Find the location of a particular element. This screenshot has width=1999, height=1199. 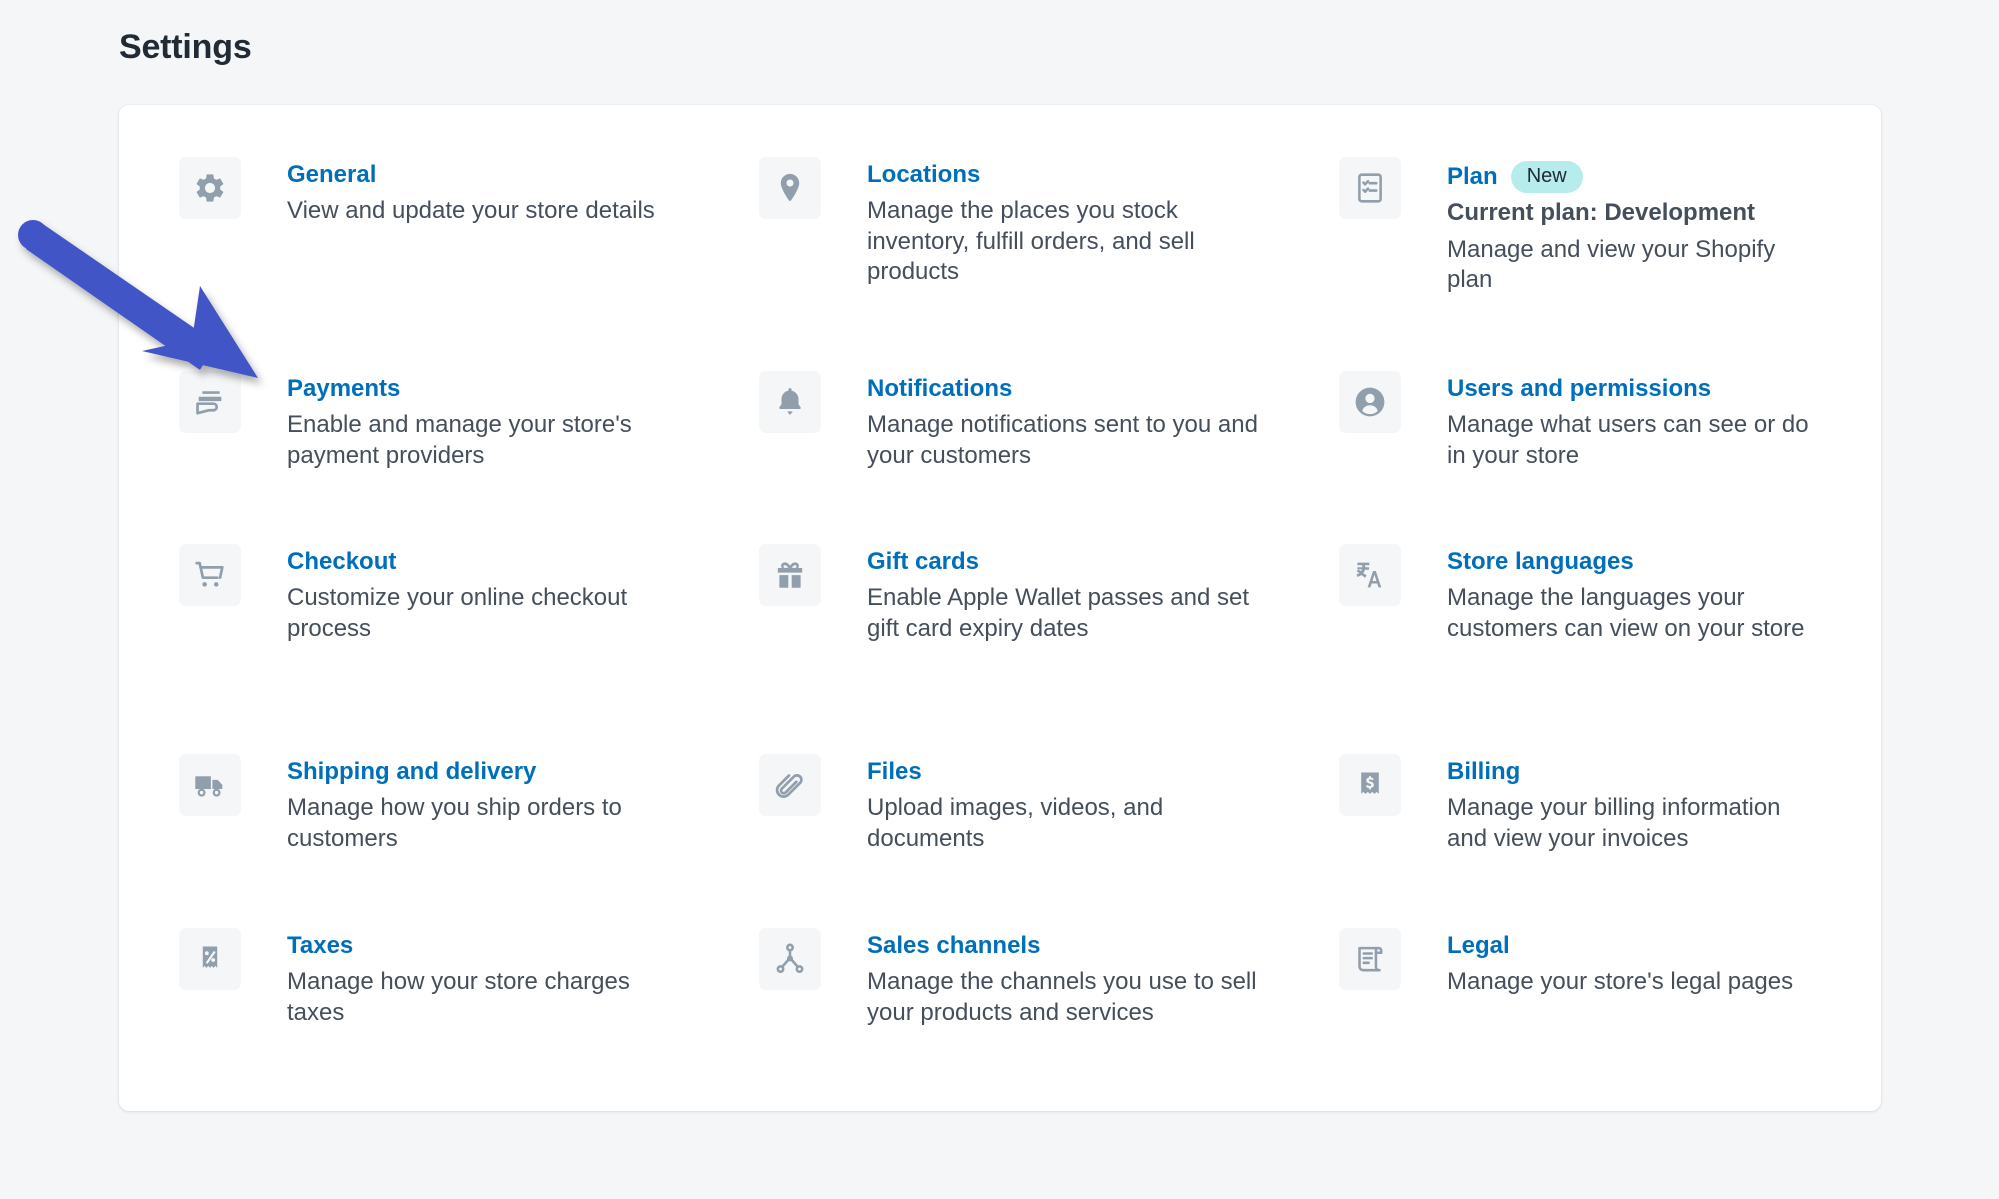

setting-item-title: Plan is located at coordinates (1472, 177).